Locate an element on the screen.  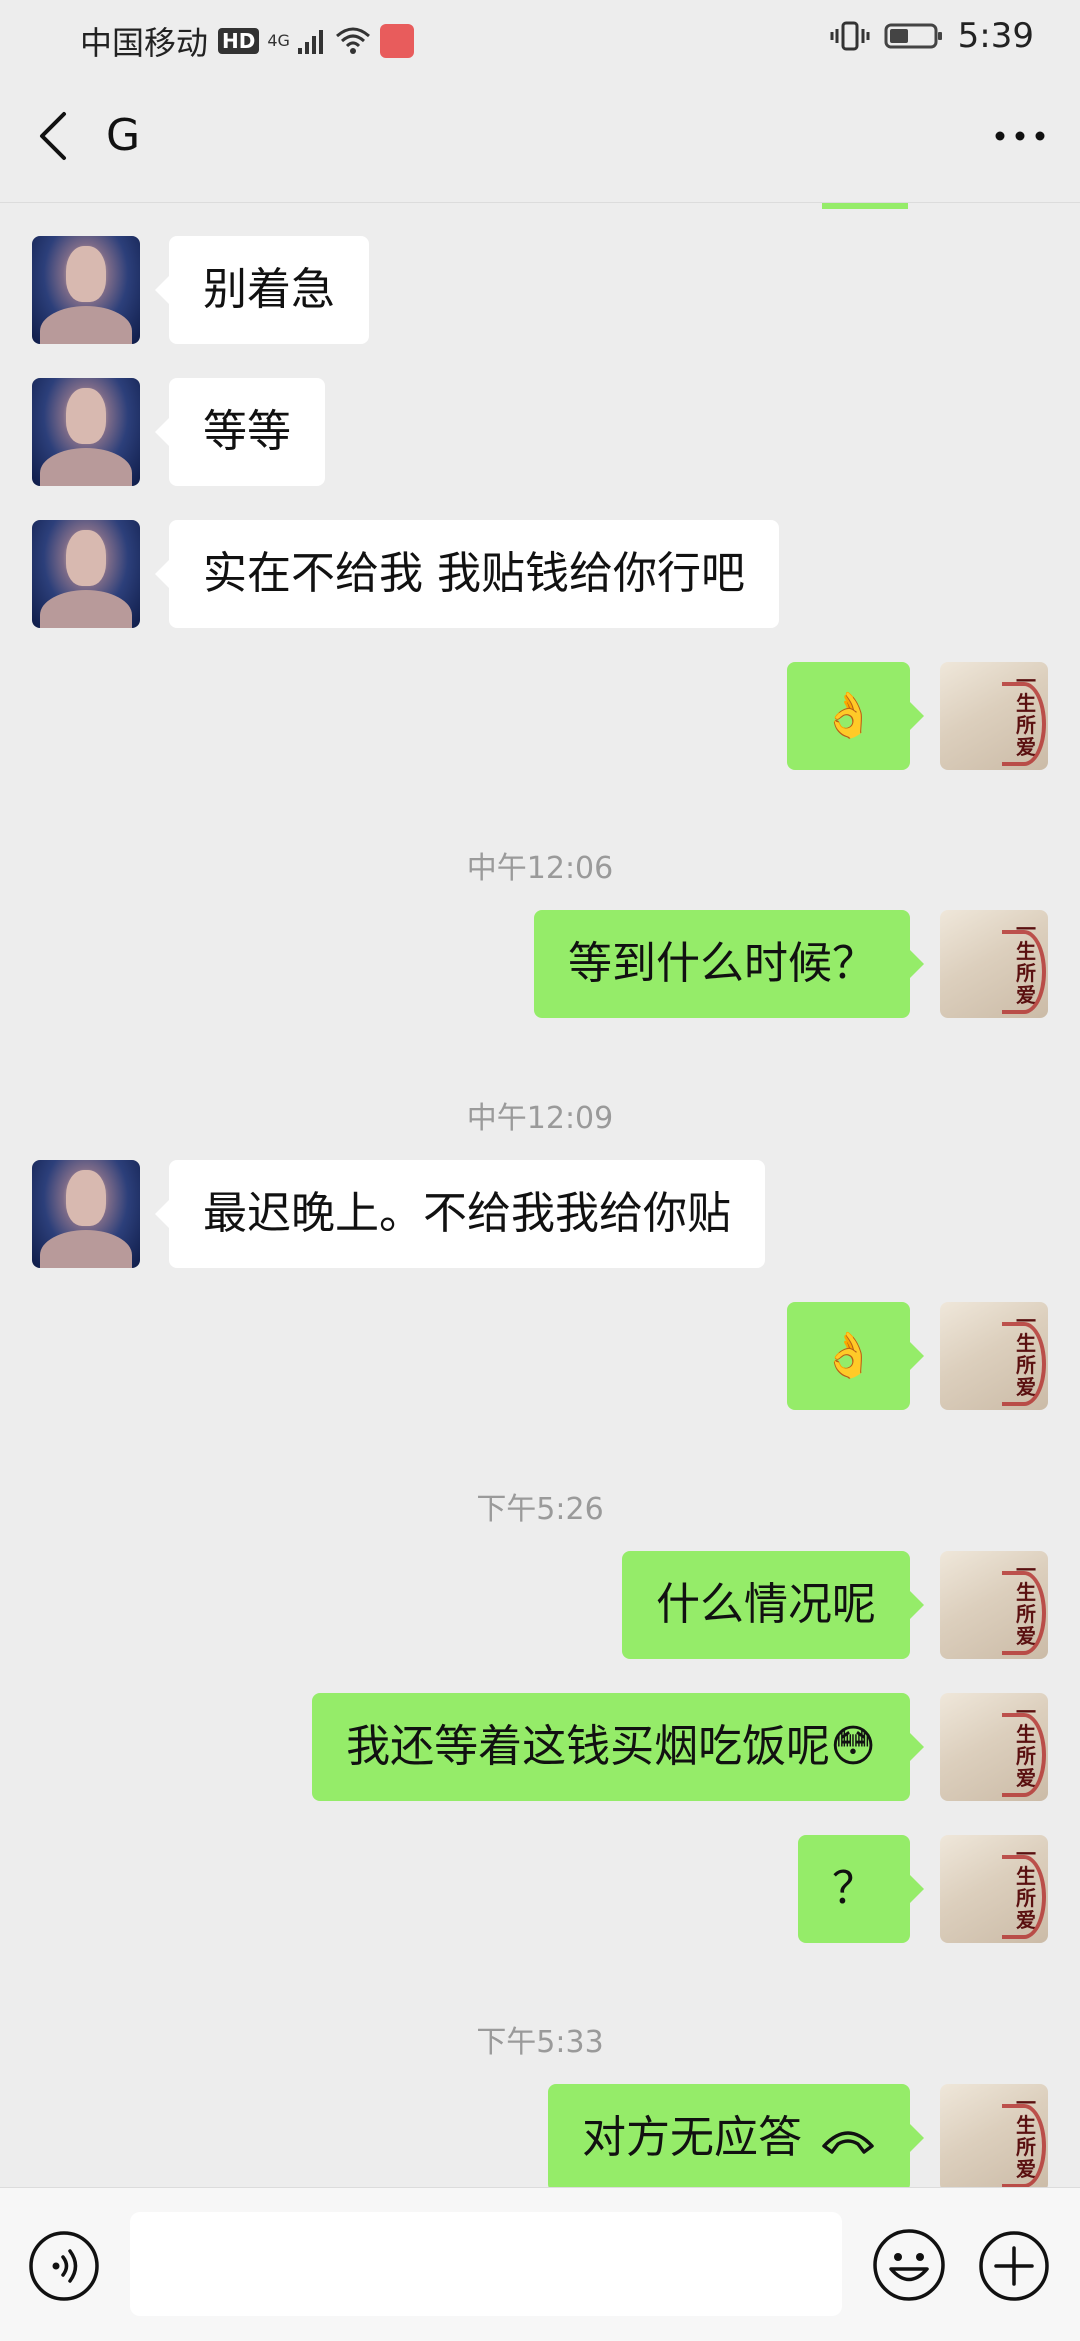
battery-icon is located at coordinates (913, 36).